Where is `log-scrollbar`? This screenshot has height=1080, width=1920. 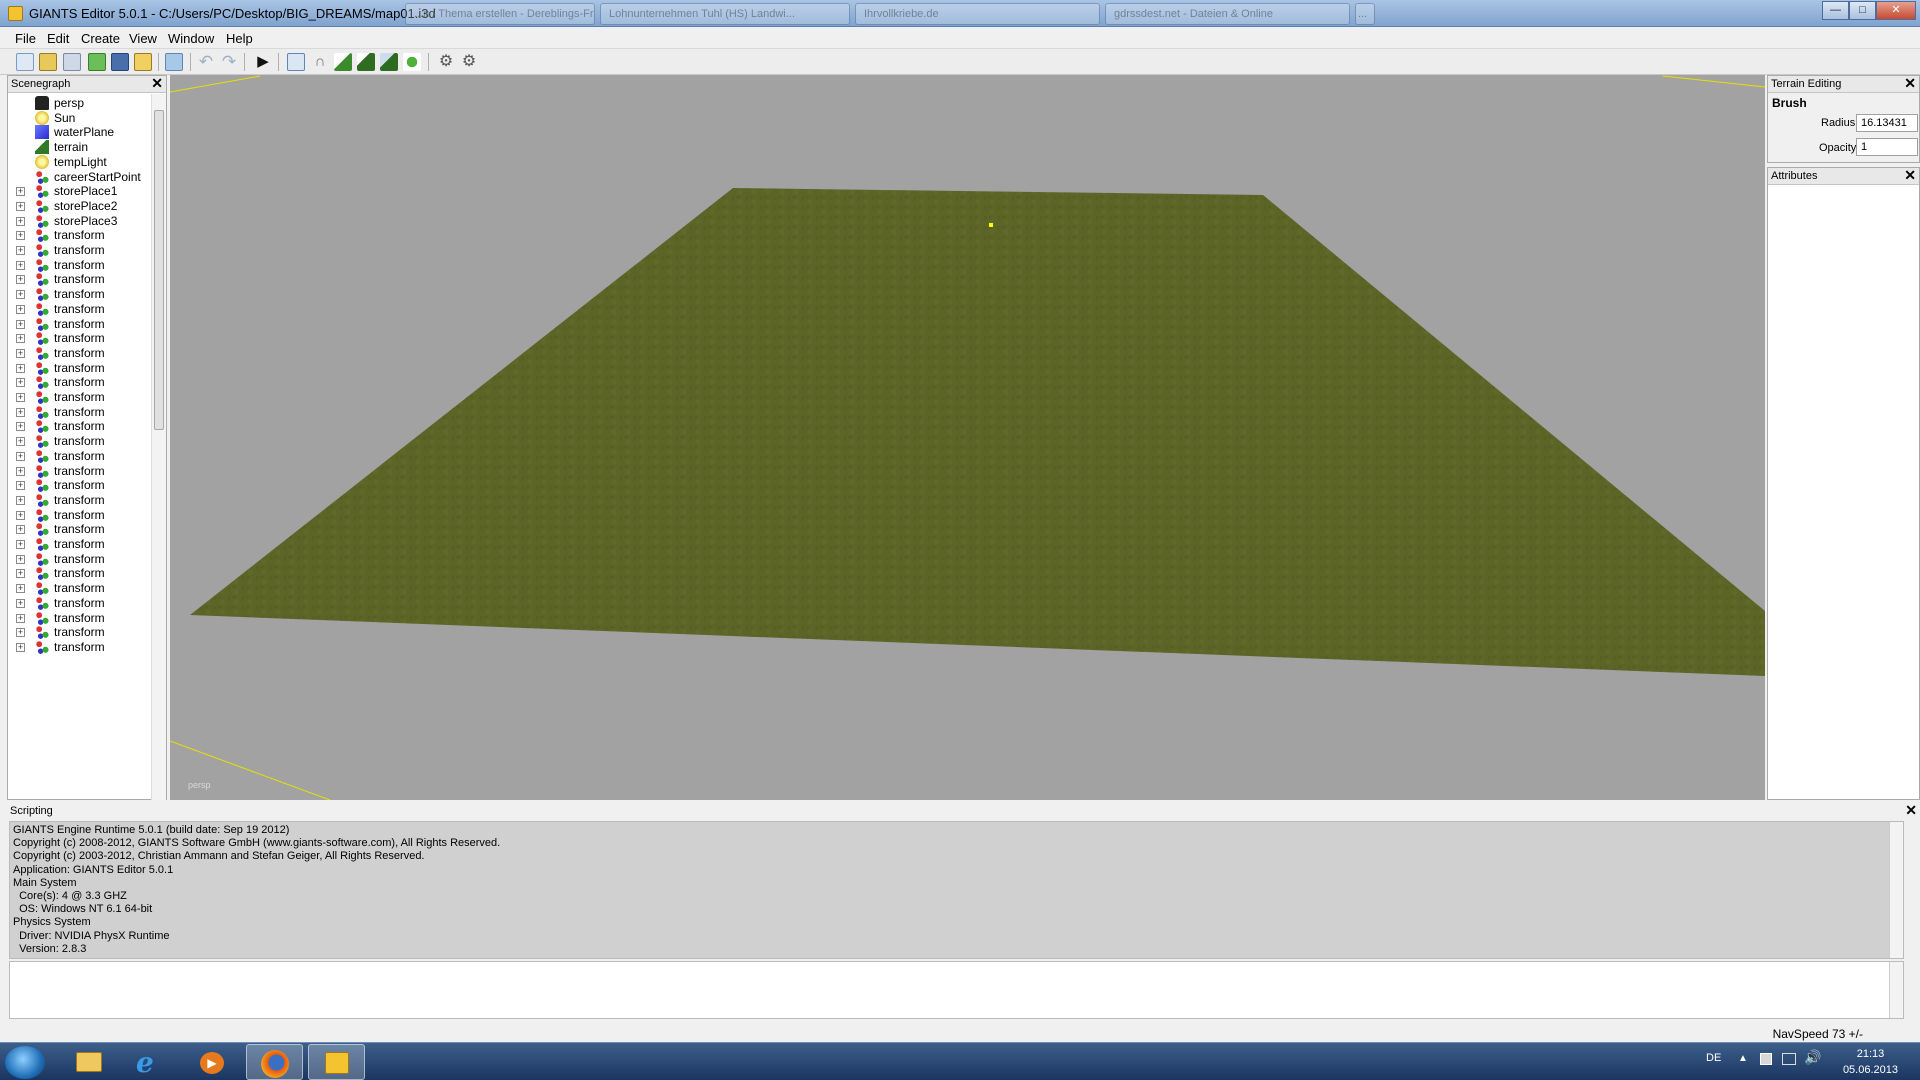 log-scrollbar is located at coordinates (1896, 890).